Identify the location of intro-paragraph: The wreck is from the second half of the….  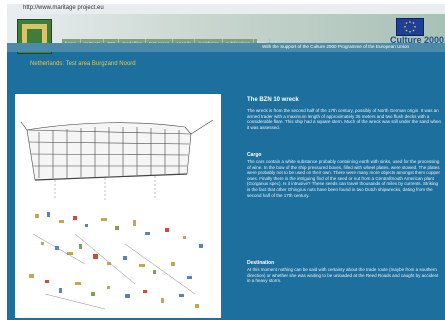
(344, 119).